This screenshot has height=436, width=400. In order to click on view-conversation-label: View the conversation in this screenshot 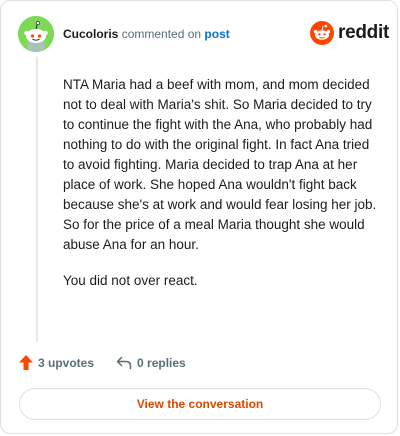, I will do `click(200, 404)`.